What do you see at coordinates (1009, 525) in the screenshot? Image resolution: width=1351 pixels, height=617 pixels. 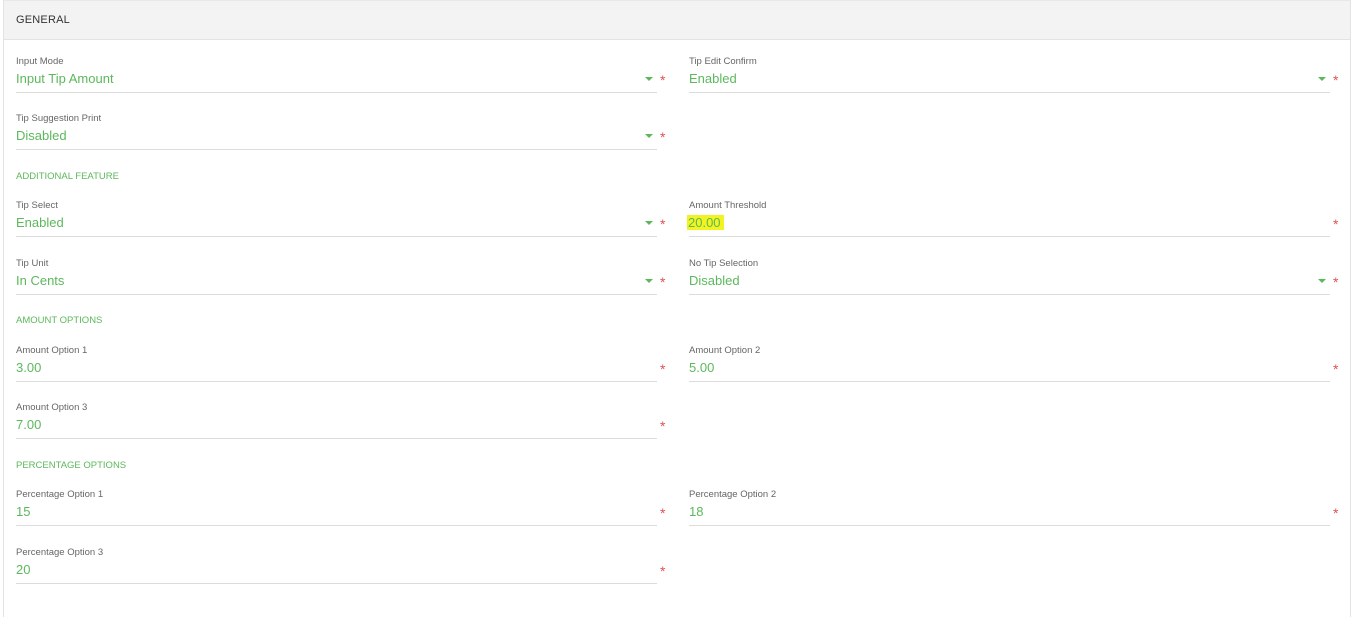 I see `percentage-option-2-underline` at bounding box center [1009, 525].